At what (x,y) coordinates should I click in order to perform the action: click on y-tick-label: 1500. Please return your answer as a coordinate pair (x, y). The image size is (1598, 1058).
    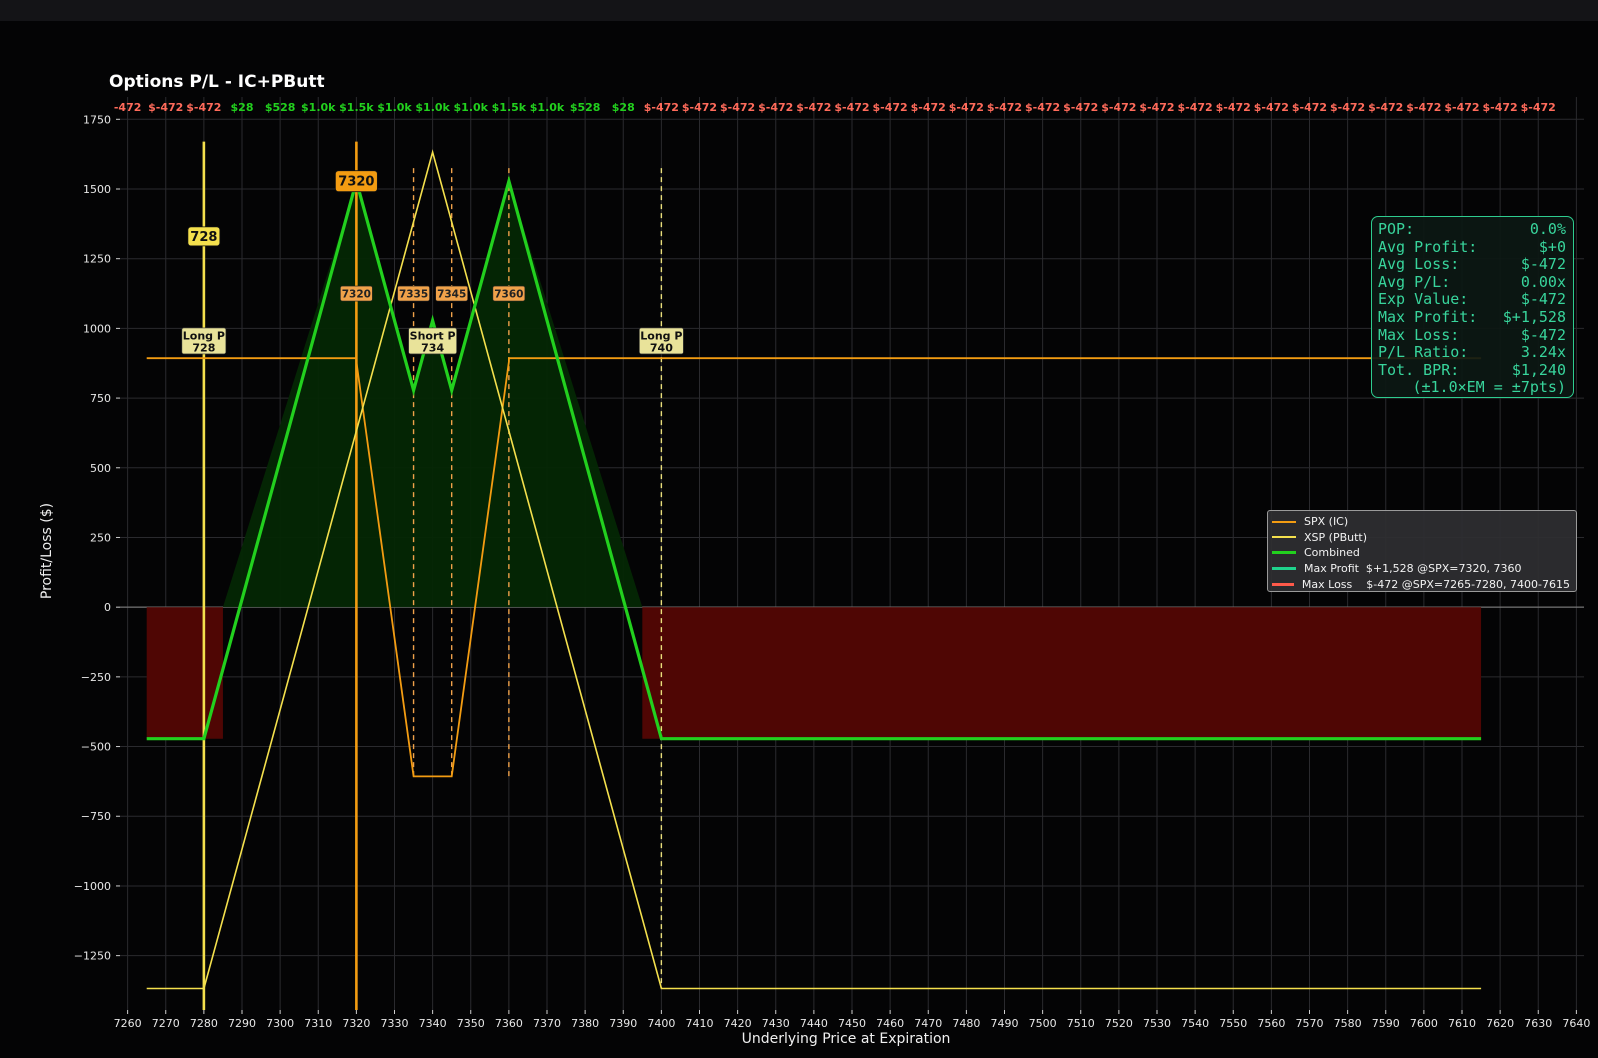
    Looking at the image, I should click on (97, 189).